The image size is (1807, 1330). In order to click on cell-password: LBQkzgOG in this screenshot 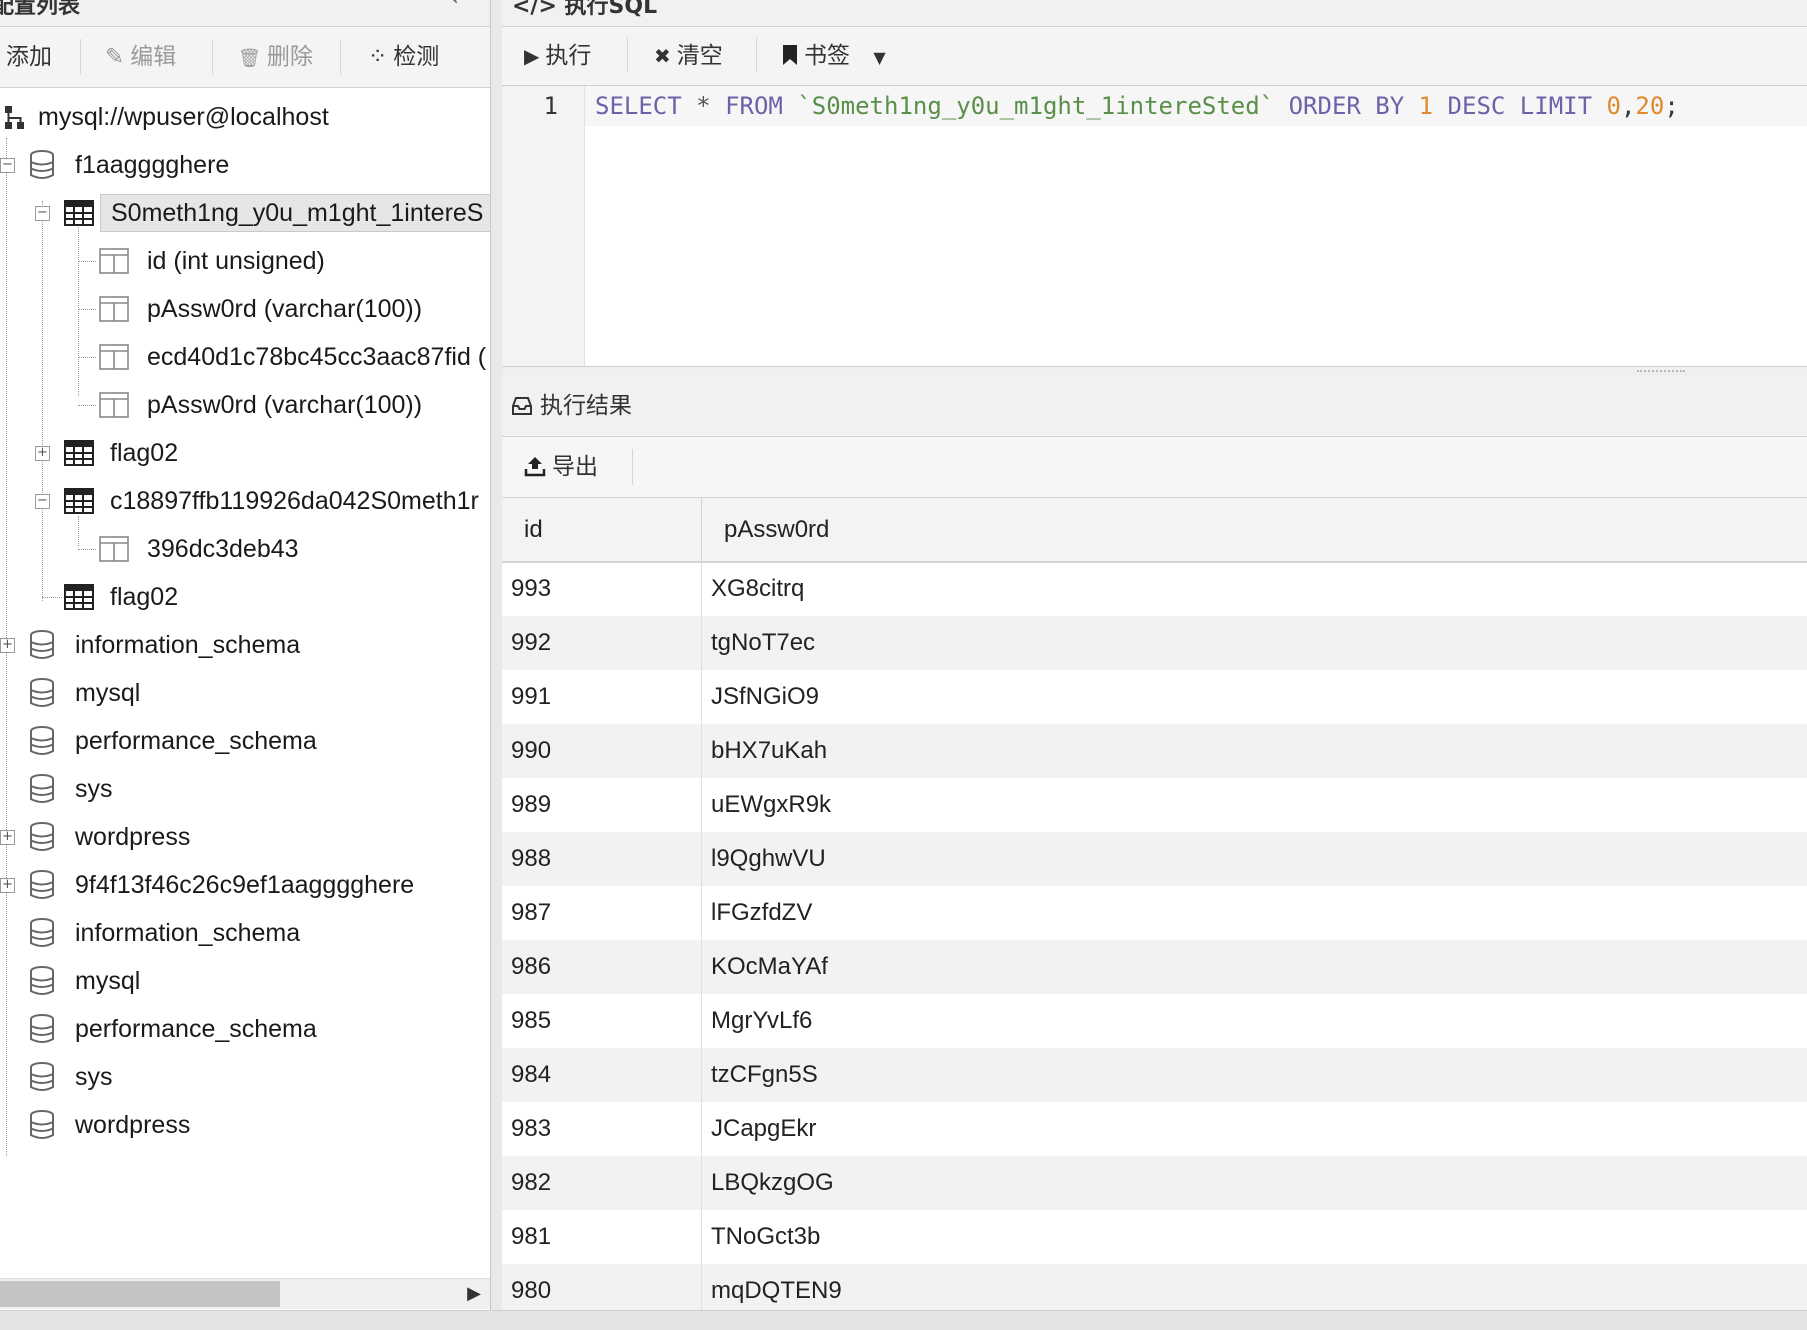, I will do `click(772, 1183)`.